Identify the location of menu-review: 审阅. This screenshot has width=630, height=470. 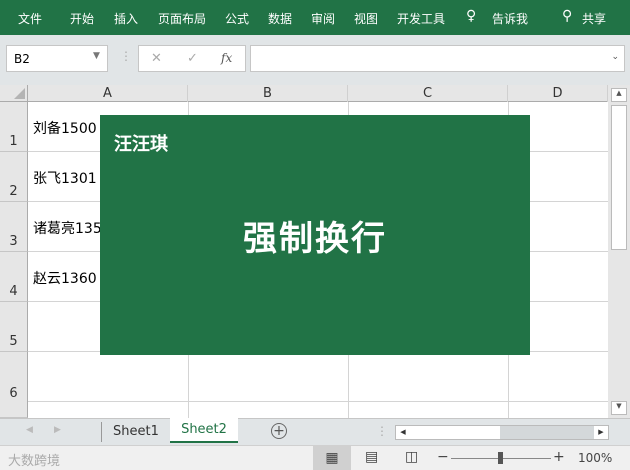
(323, 18).